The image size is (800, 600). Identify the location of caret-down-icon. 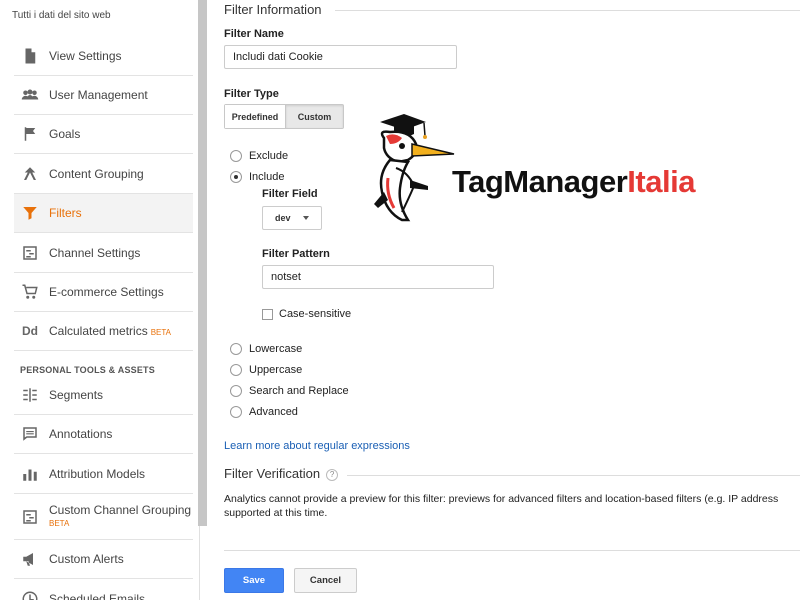
(306, 218).